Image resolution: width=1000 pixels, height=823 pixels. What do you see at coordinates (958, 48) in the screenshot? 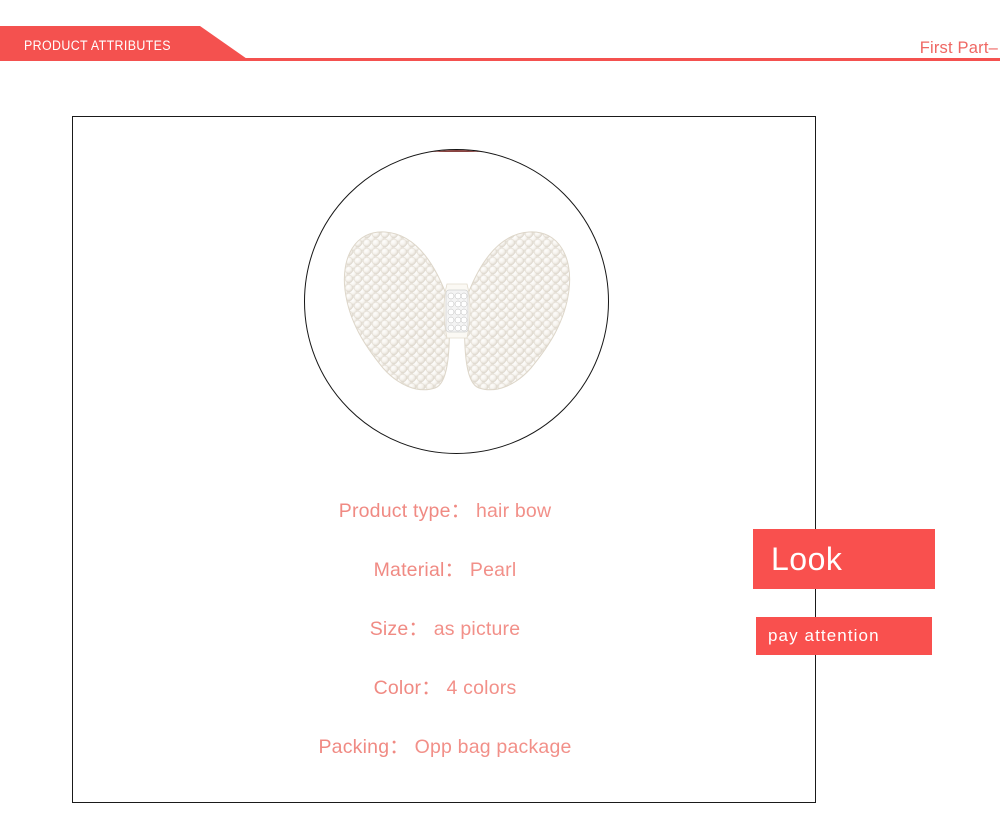
I see `section-indicator: First Part–` at bounding box center [958, 48].